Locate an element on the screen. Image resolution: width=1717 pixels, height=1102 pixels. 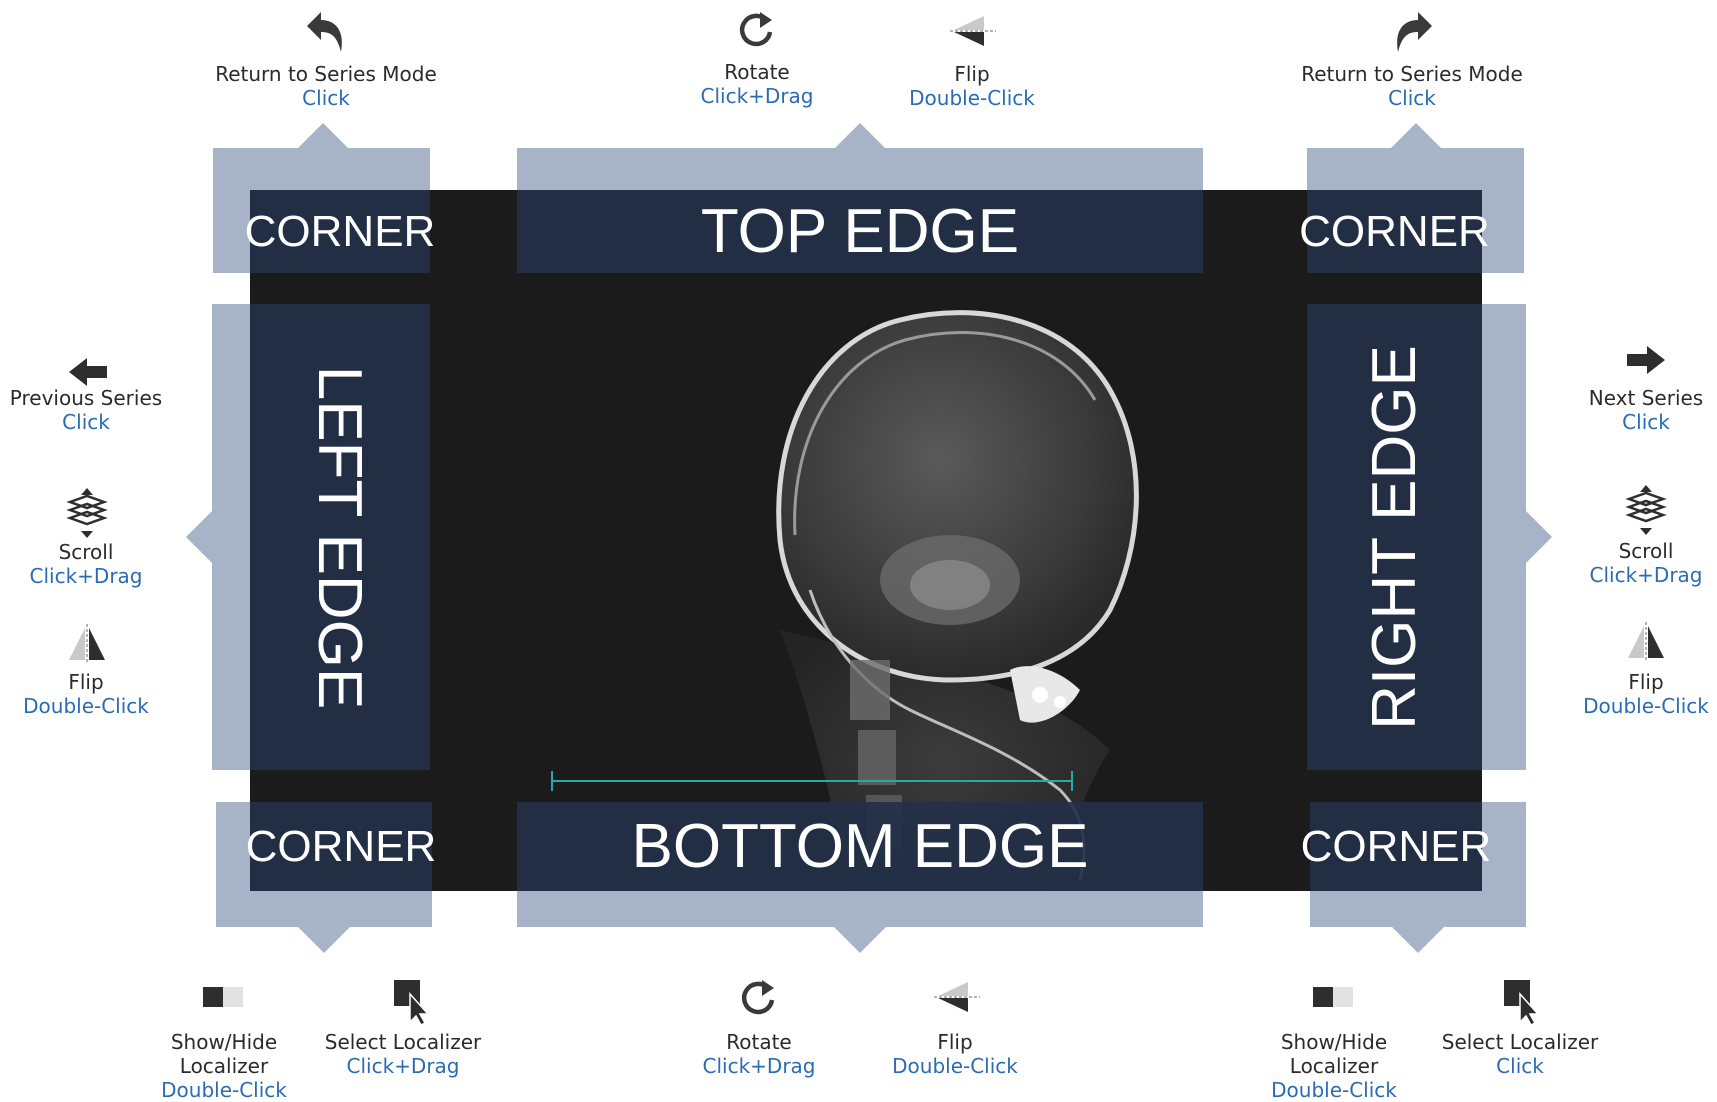
zone-corner-bottom-right: CORNER is located at coordinates (1396, 846).